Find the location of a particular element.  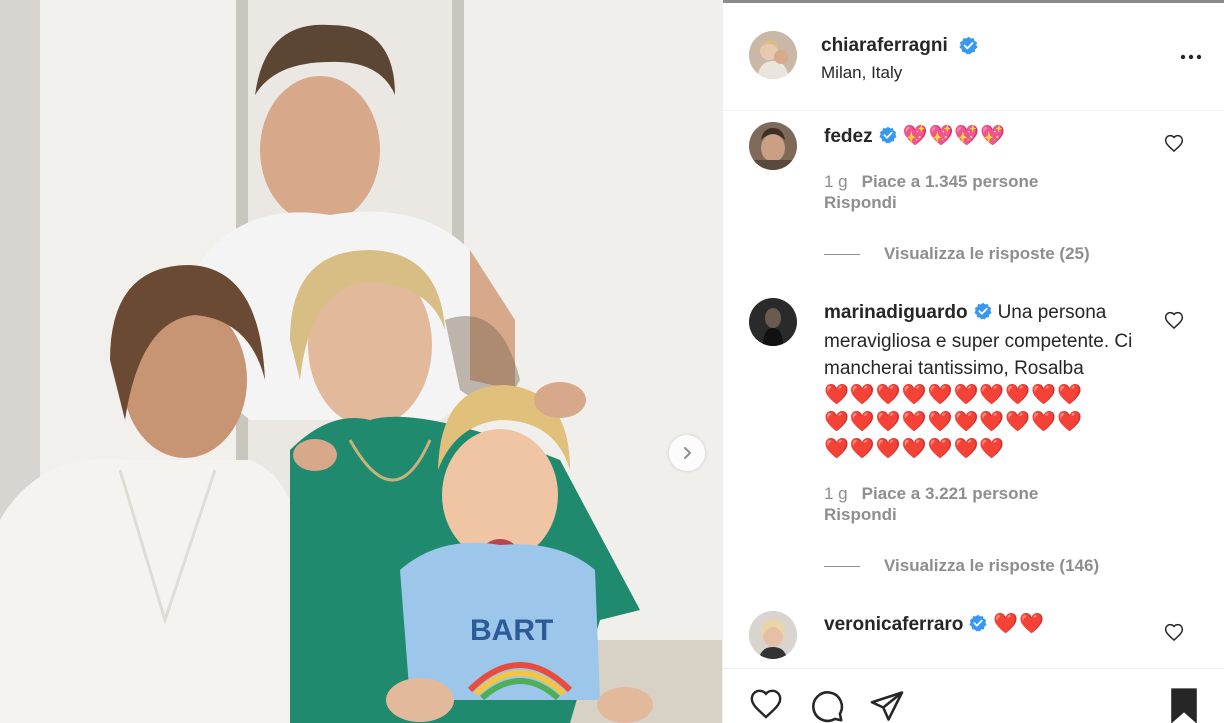

comment-text: fedez 💖💖💖💖 is located at coordinates (989, 137).